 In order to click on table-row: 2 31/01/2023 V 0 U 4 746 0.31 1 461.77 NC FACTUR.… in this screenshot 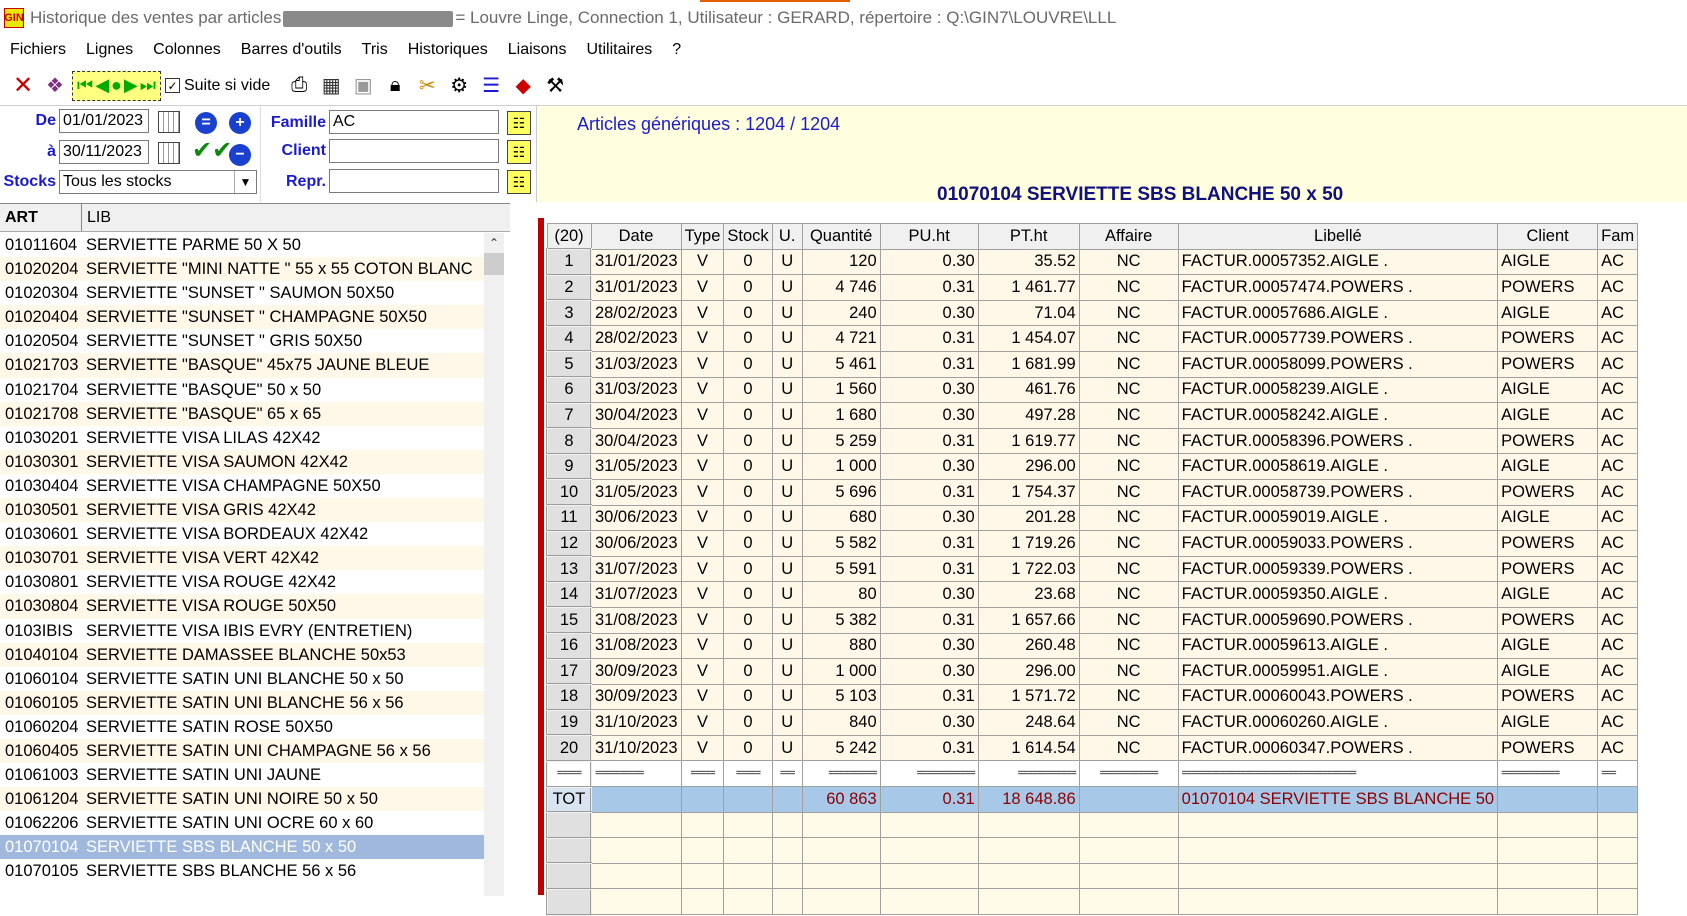, I will do `click(1092, 287)`.